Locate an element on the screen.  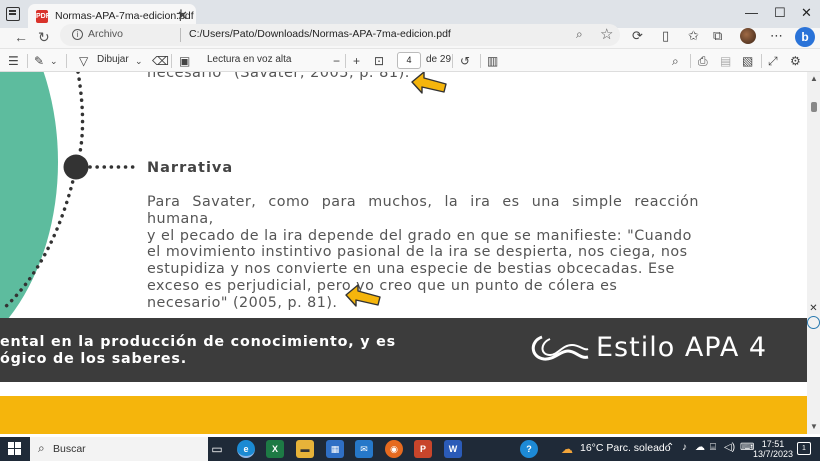
eraser-icon: ⌫ is located at coordinates (160, 61).